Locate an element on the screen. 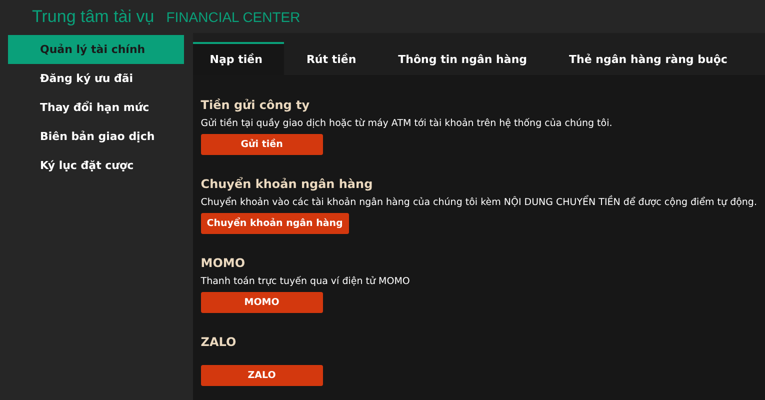 This screenshot has width=765, height=400. section-description: Chuyển khoản vào các tài khoản ngân hàng của chúng tôi kèm NỘI DUNG CHUYỂN TIỀN để được cộng điểm tự động. is located at coordinates (478, 202).